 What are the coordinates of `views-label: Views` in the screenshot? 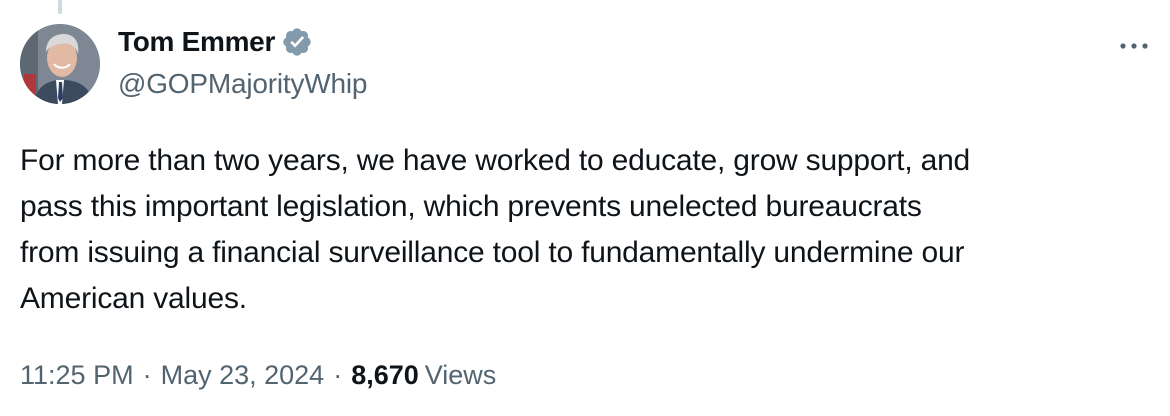 It's located at (461, 375).